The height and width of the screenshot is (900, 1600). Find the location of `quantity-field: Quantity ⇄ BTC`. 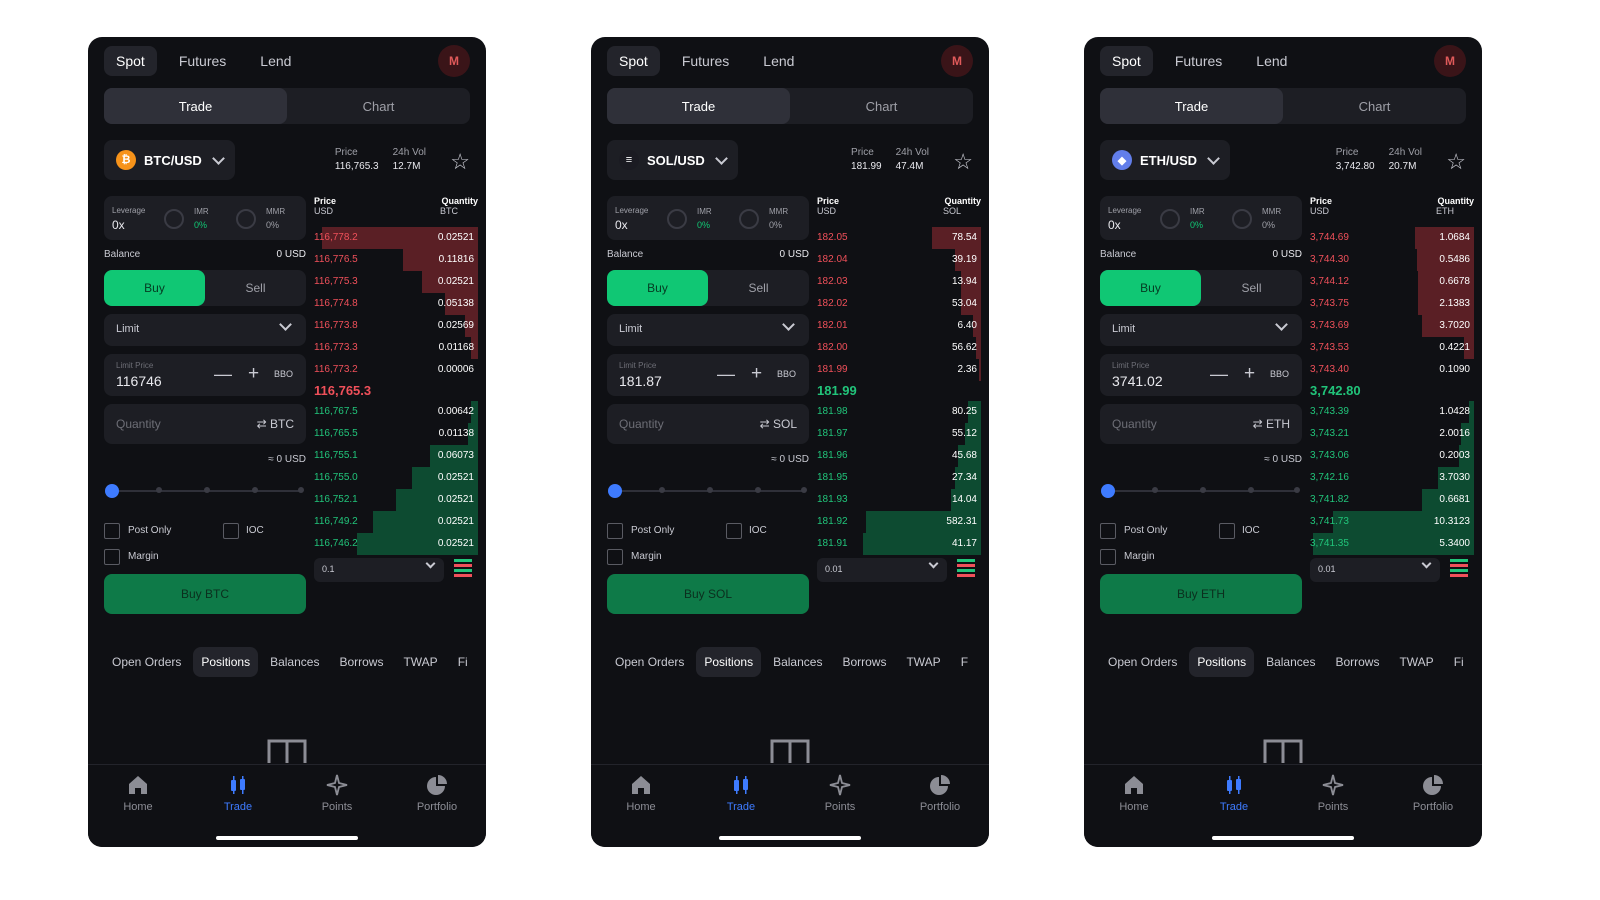

quantity-field: Quantity ⇄ BTC is located at coordinates (205, 424).